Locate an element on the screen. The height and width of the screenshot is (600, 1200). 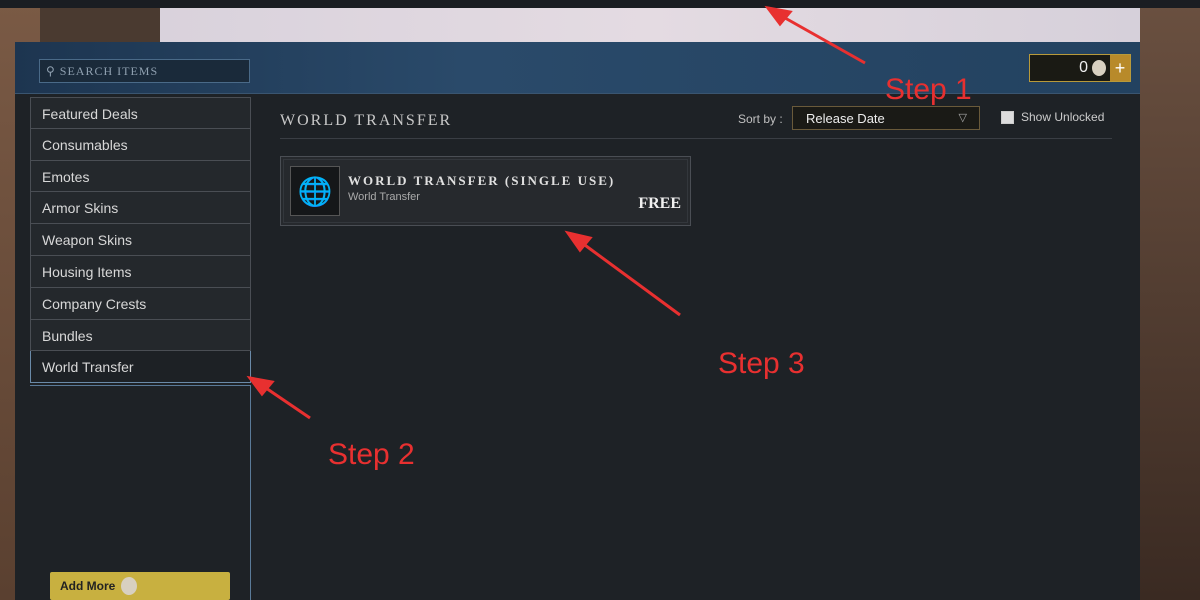
annotation-step3: Step 3 is located at coordinates (761, 363).